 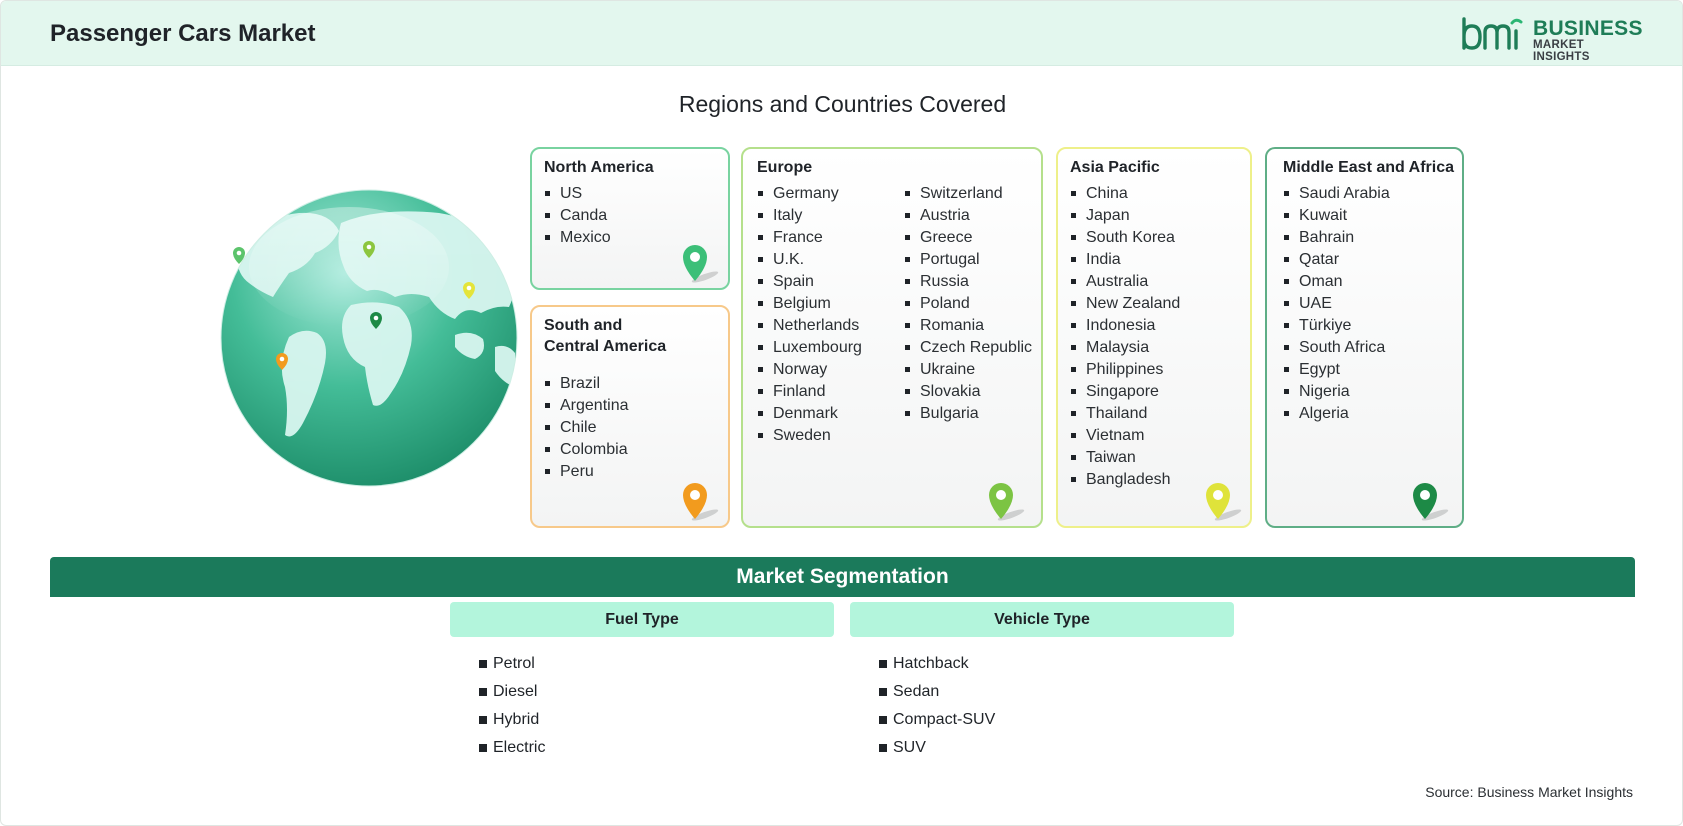 What do you see at coordinates (1336, 260) in the screenshot?
I see `list-item: Qatar` at bounding box center [1336, 260].